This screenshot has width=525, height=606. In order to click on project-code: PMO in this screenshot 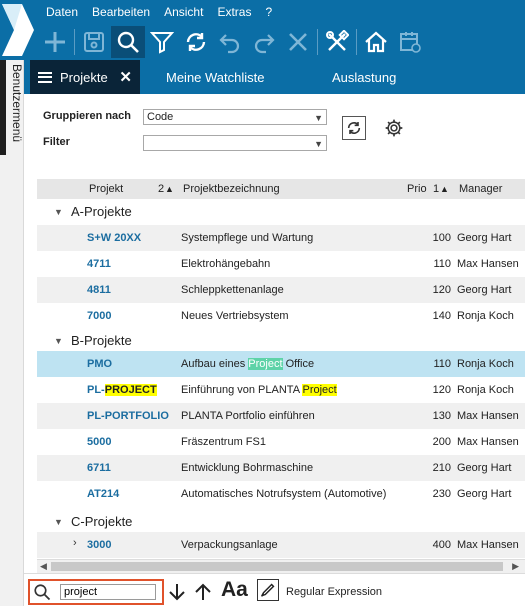, I will do `click(99, 364)`.